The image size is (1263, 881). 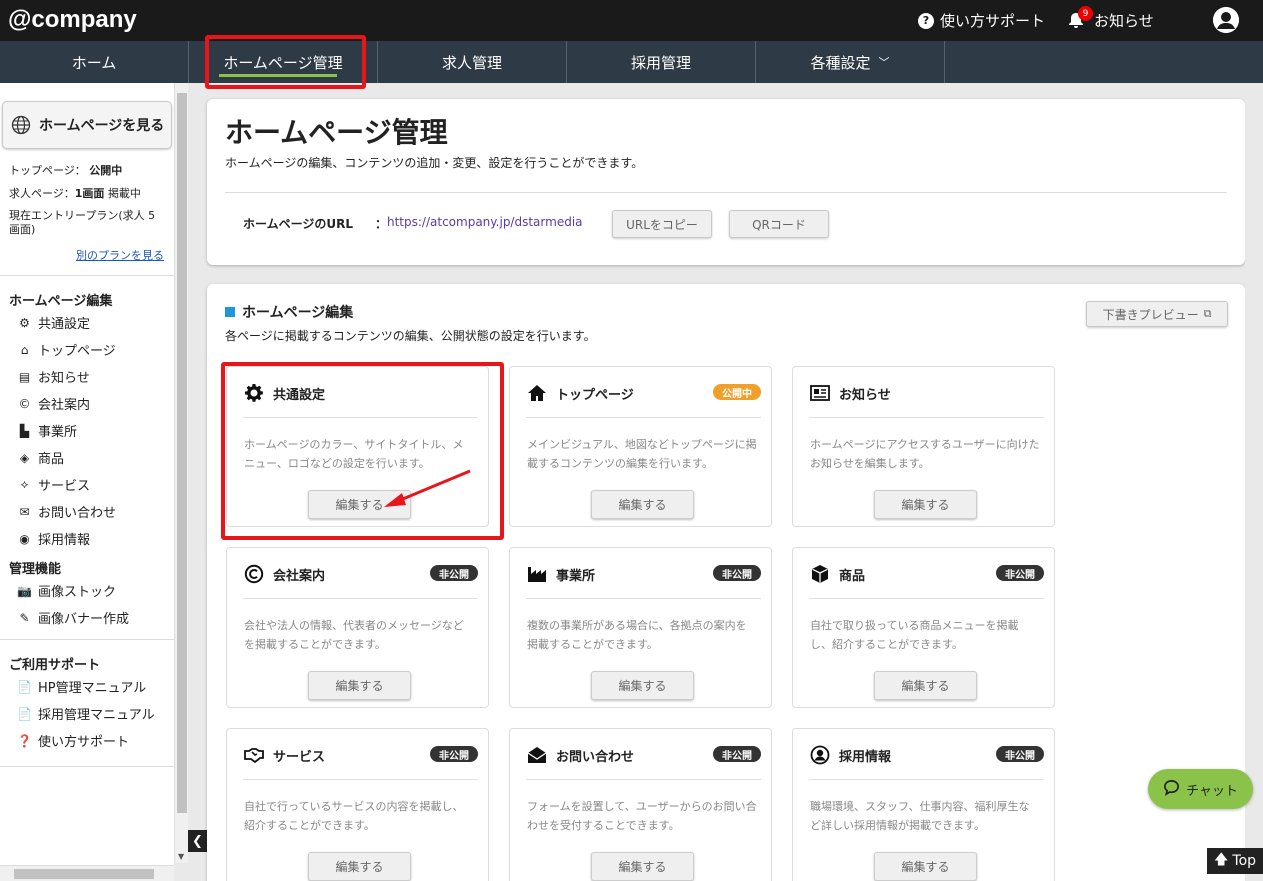 What do you see at coordinates (87, 255) in the screenshot?
I see `other-plan-link: 別のプランを見る` at bounding box center [87, 255].